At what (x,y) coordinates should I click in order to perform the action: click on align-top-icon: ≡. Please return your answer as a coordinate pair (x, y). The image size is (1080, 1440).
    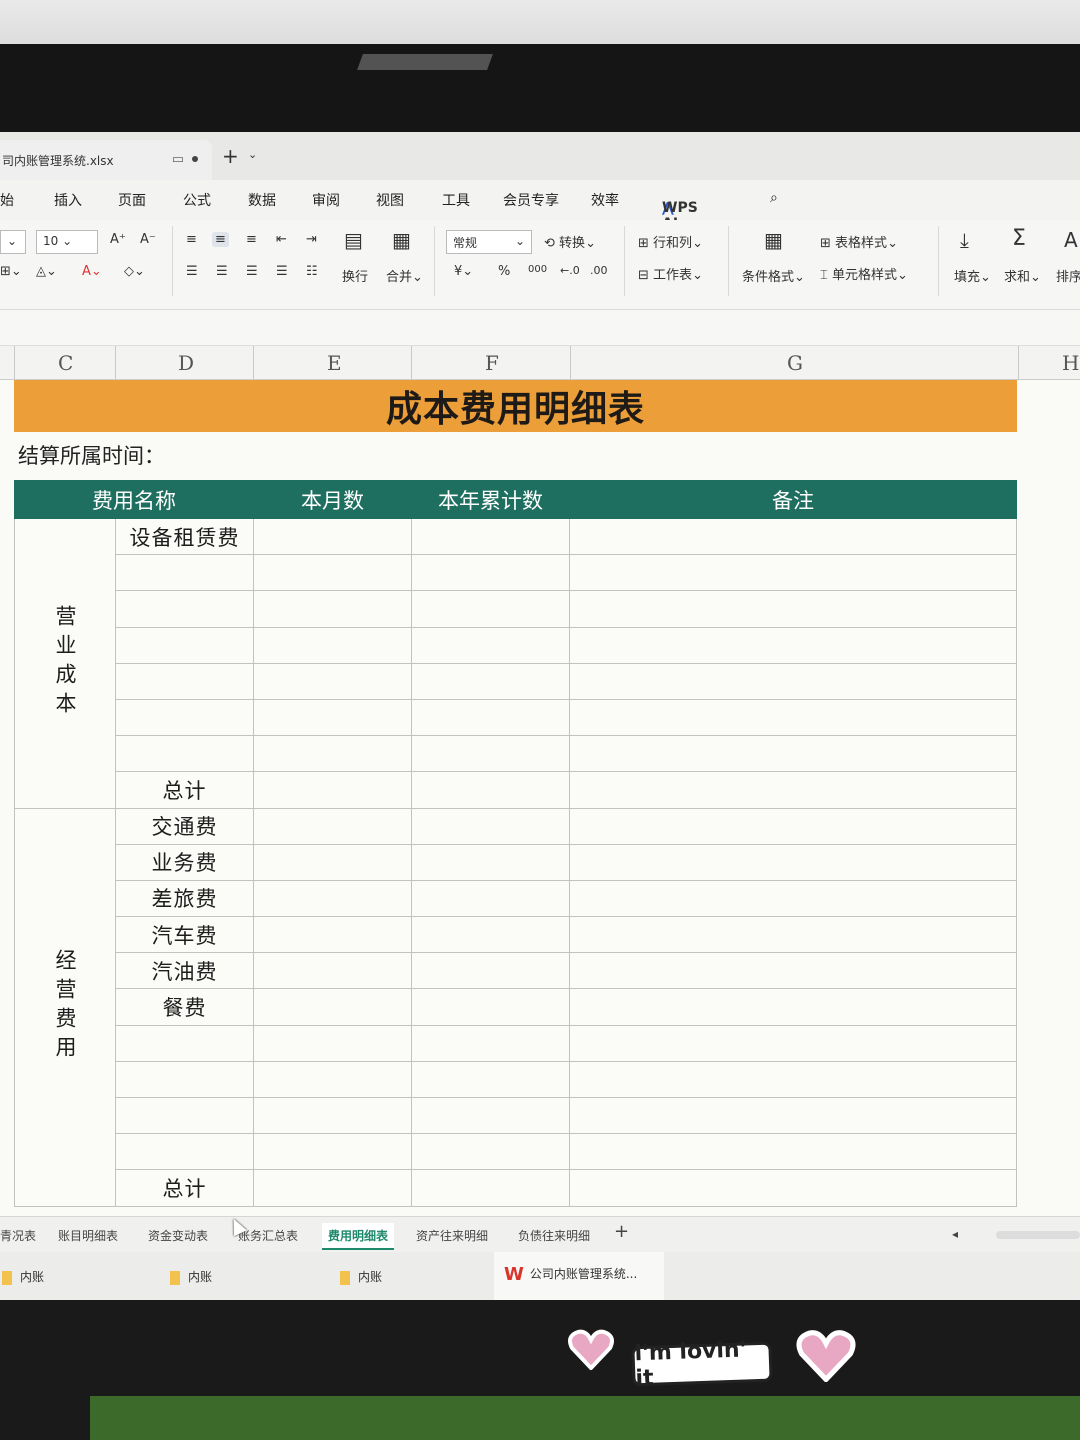
    Looking at the image, I should click on (191, 239).